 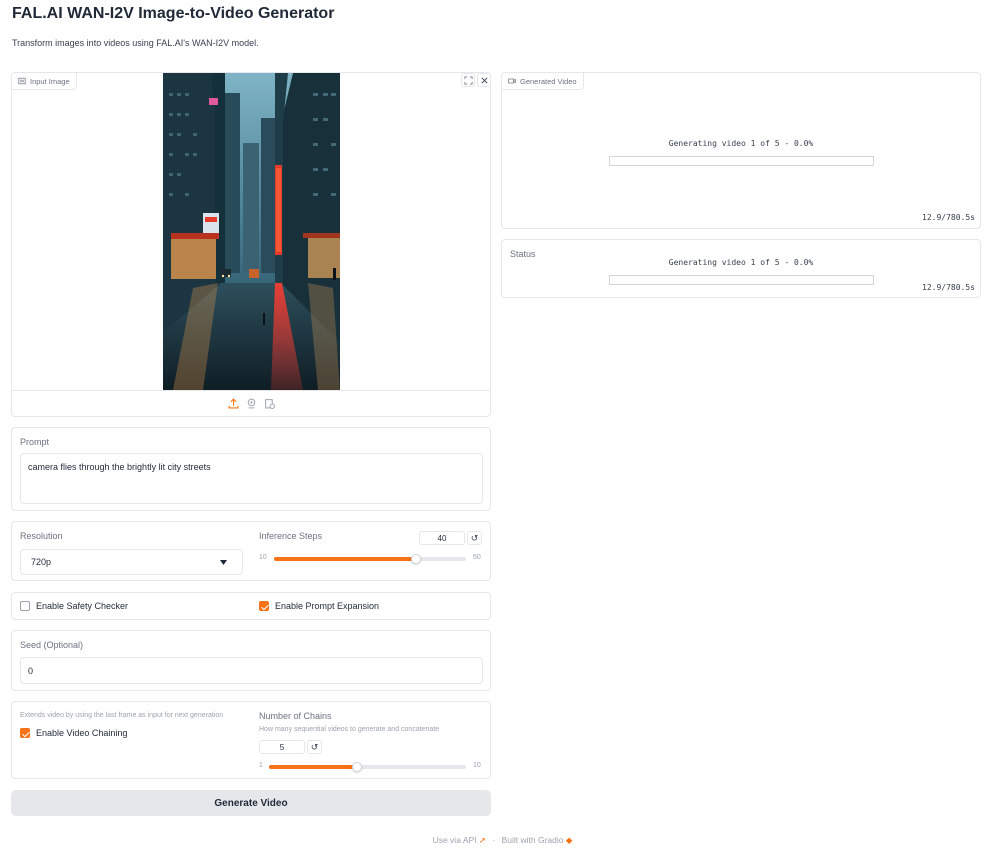 I want to click on chains-min: 1, so click(x=261, y=765).